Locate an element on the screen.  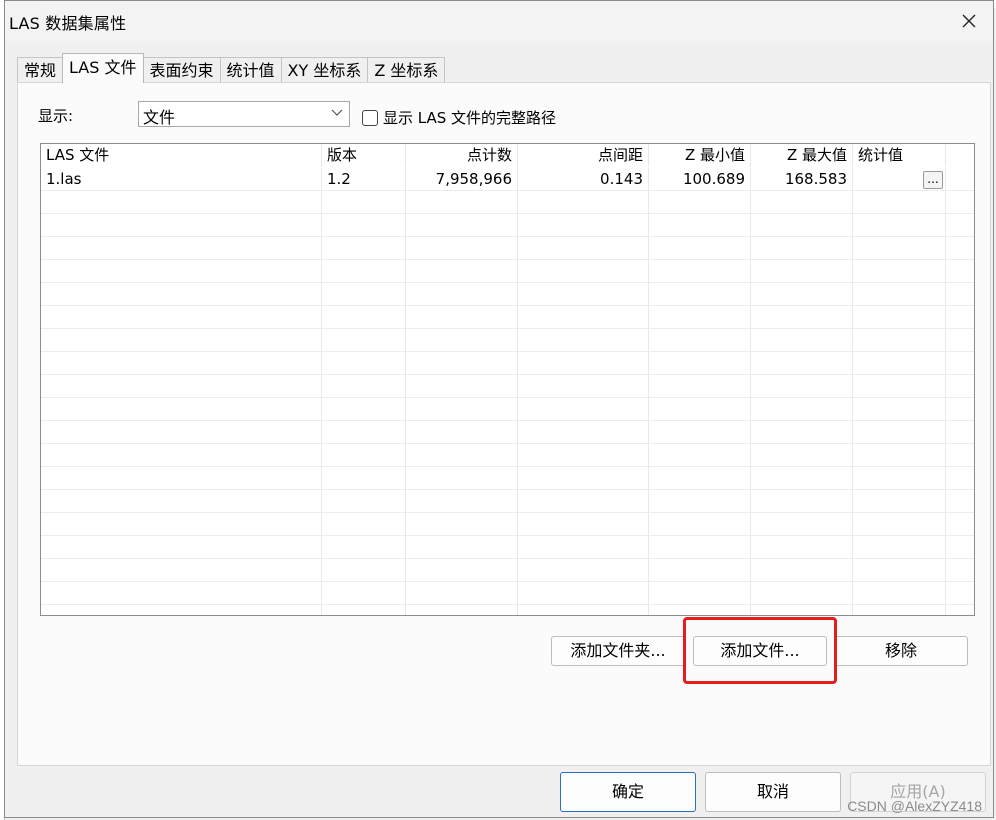
table-header-row: LAS 文件 版本 点计数 点间距 Z 最小值 Z 最大值 统计值 is located at coordinates (507, 155).